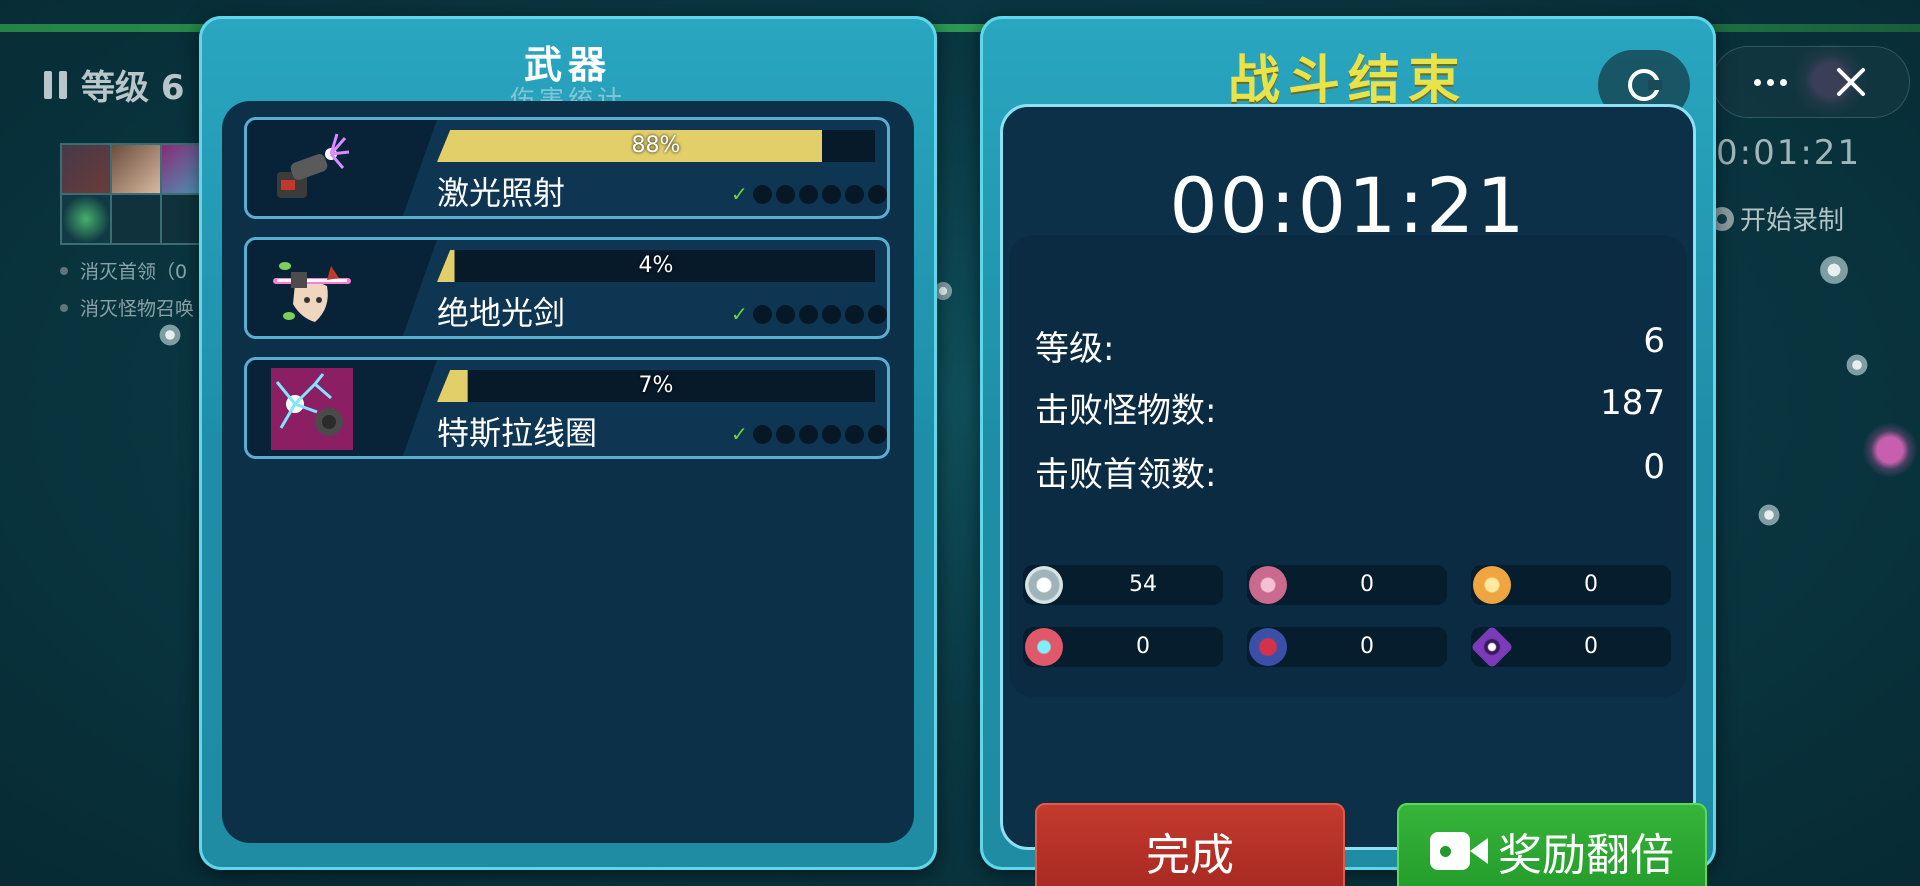  Describe the element at coordinates (312, 409) in the screenshot. I see `tesla-coil-icon` at that location.